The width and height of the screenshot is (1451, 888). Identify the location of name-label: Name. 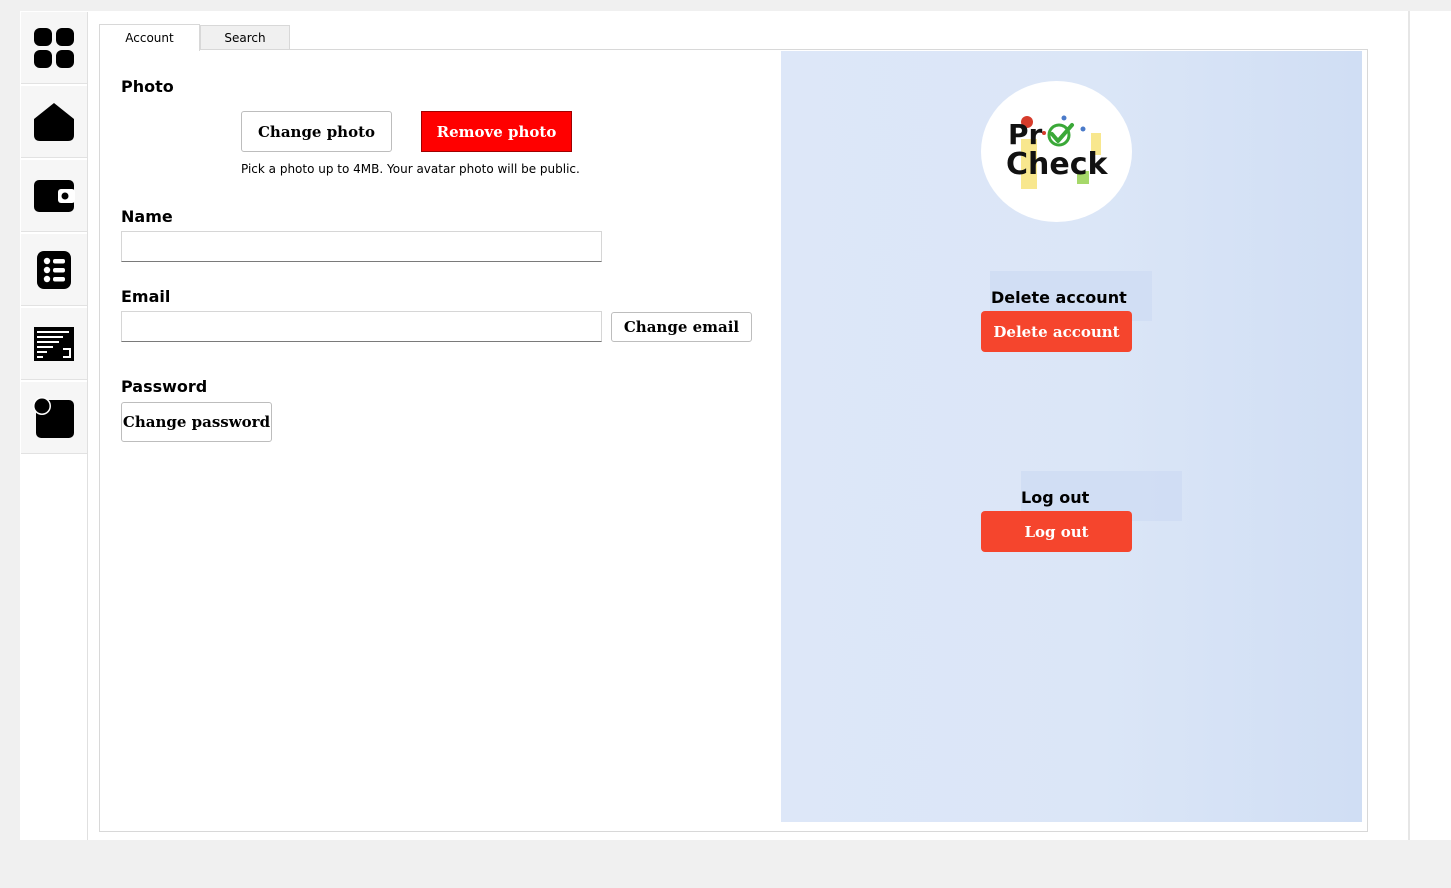
(147, 216).